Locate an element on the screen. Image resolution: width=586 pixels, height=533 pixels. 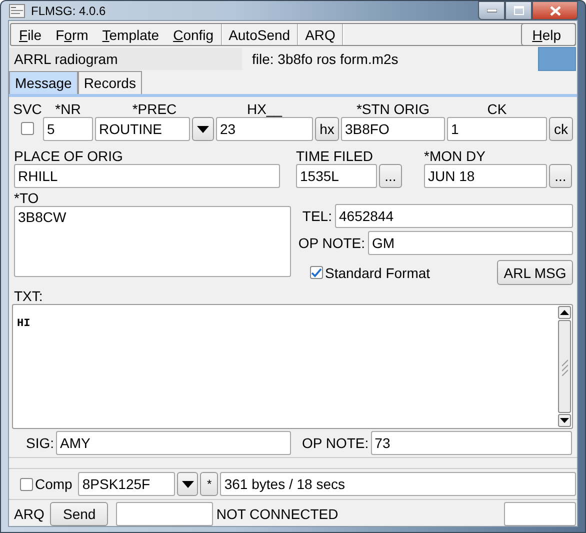
field-label: *NR is located at coordinates (68, 109).